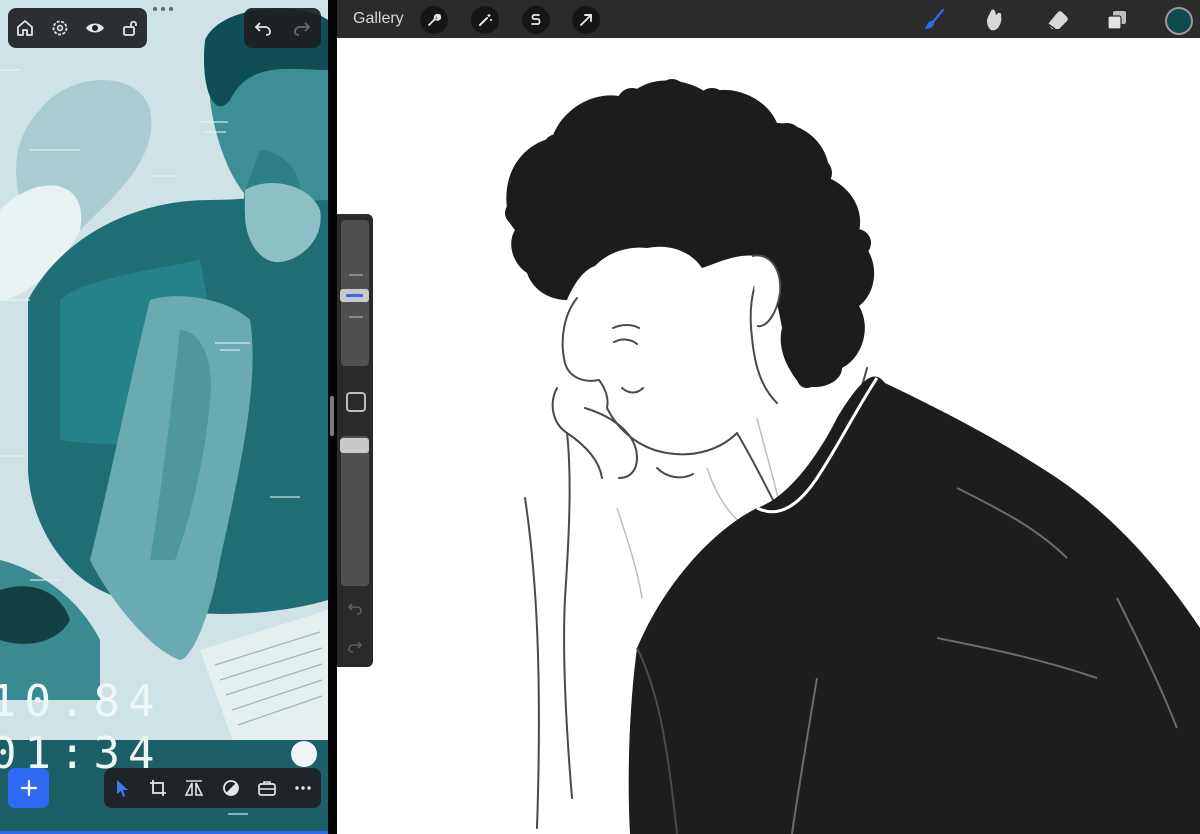 The height and width of the screenshot is (834, 1200). What do you see at coordinates (303, 788) in the screenshot?
I see `more-icon` at bounding box center [303, 788].